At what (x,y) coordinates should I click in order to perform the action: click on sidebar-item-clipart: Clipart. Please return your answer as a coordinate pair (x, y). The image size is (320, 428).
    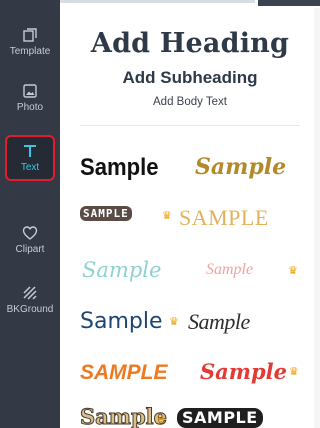
    Looking at the image, I should click on (30, 240).